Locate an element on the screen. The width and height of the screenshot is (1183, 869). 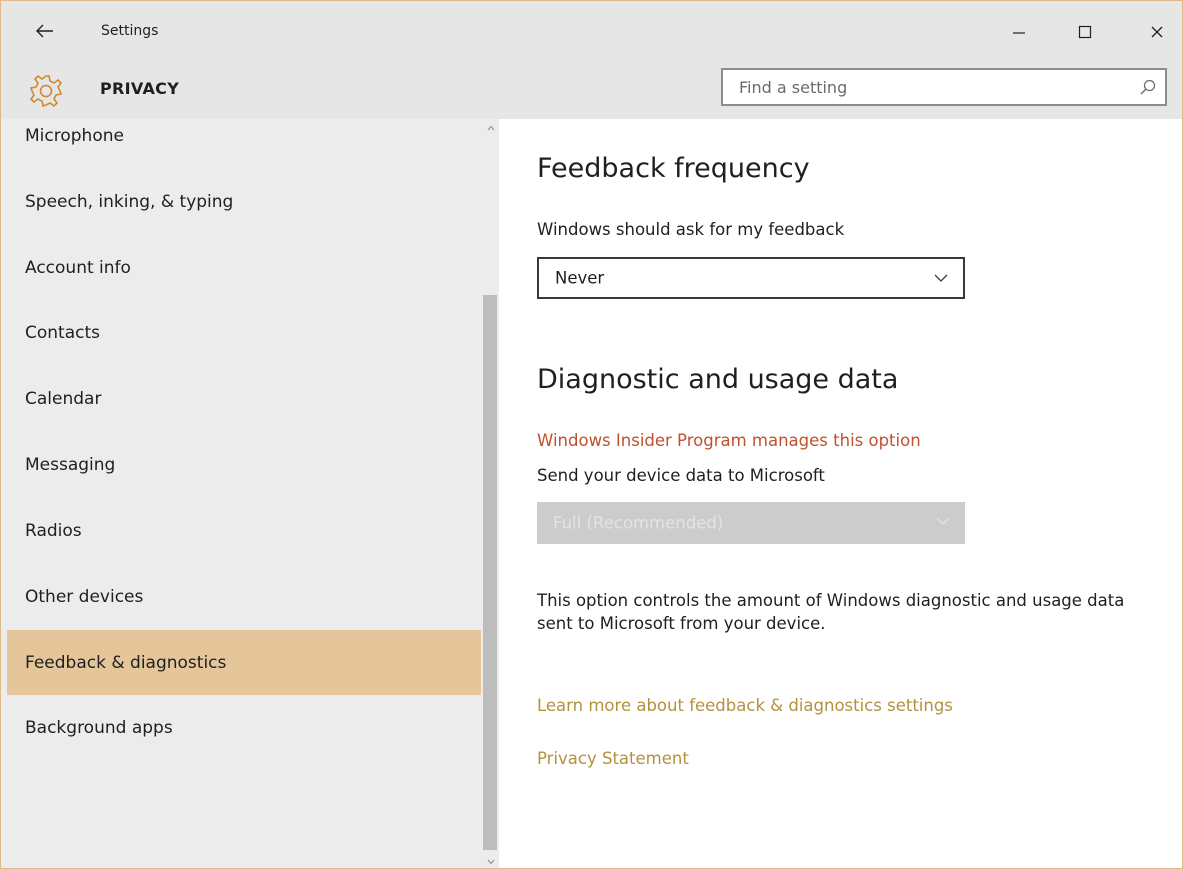
sidebar-item-radios: Radios is located at coordinates (244, 530).